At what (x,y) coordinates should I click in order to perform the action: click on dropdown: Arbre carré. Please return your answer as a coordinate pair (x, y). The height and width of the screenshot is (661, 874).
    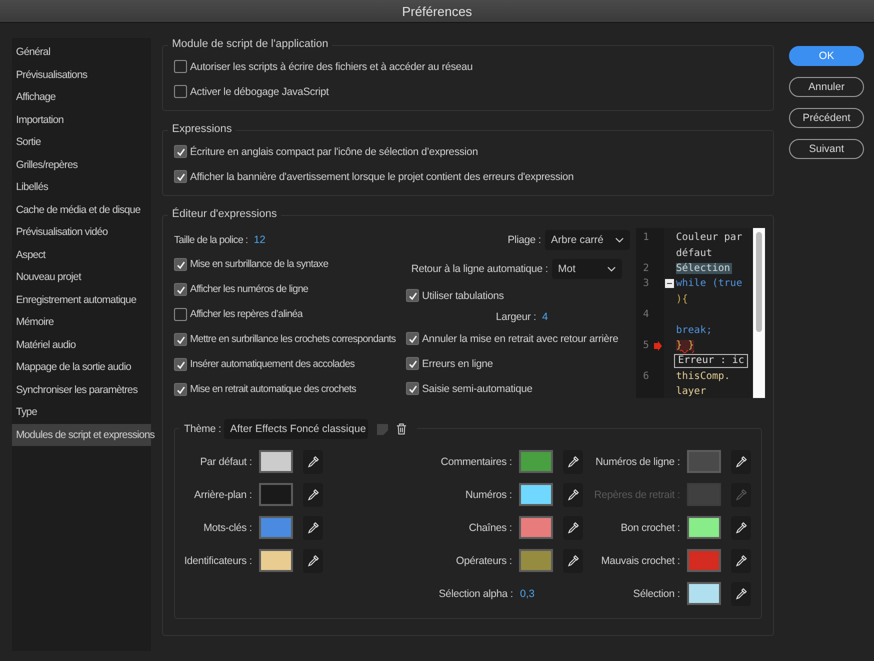
    Looking at the image, I should click on (587, 240).